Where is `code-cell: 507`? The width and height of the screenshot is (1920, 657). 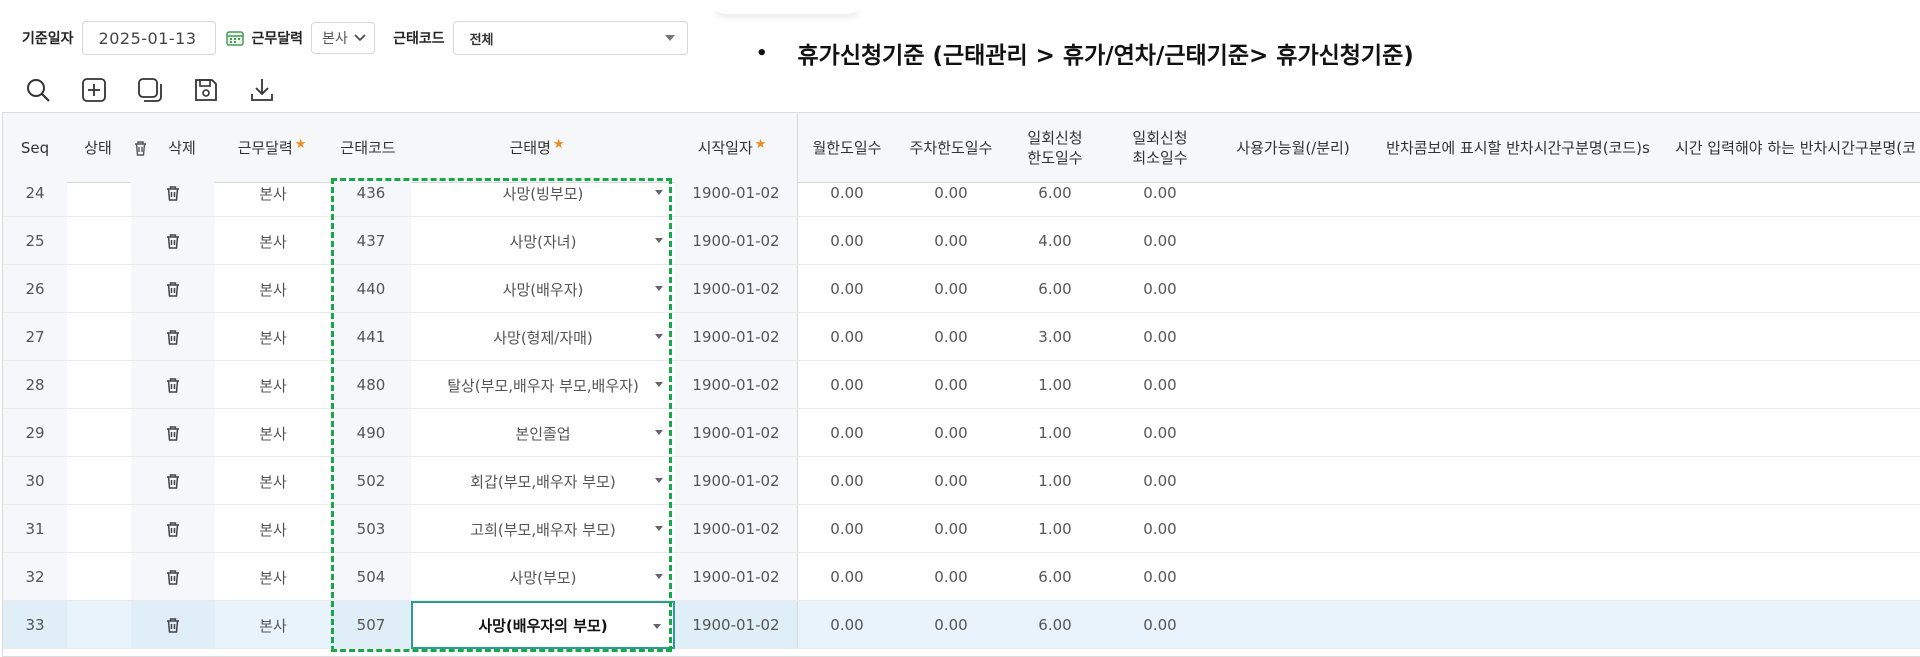
code-cell: 507 is located at coordinates (371, 625).